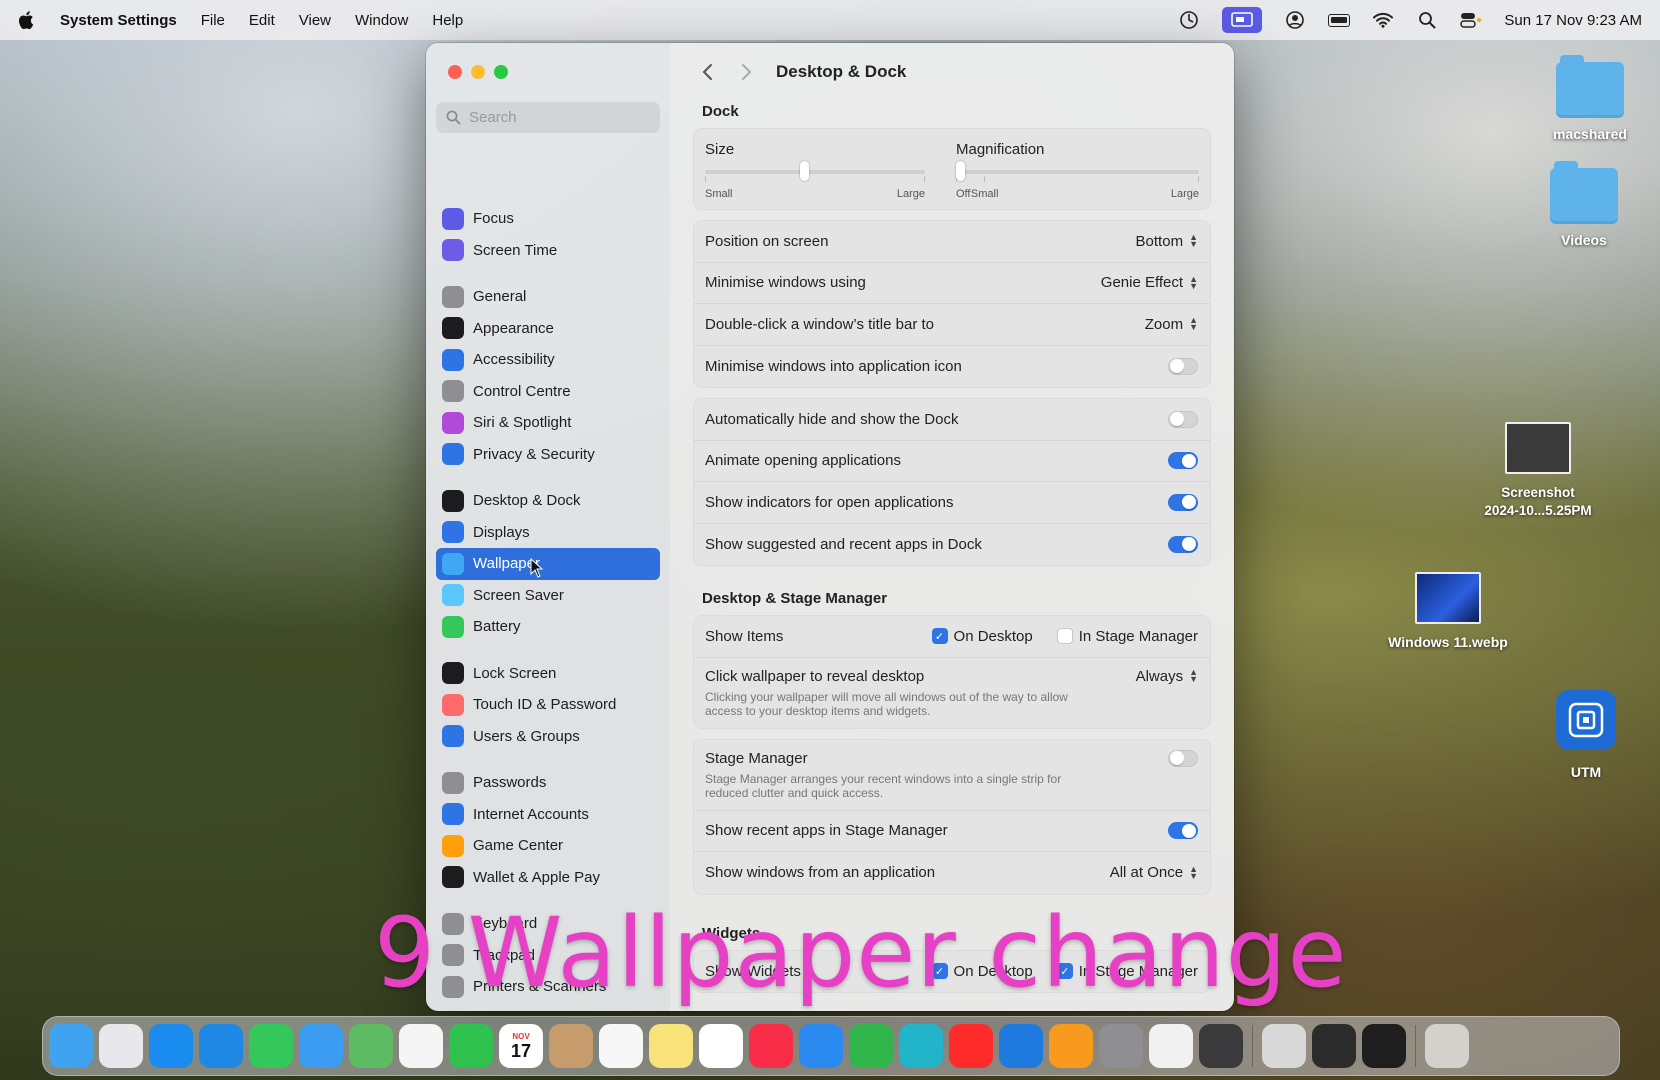 Image resolution: width=1660 pixels, height=1080 pixels. I want to click on forward-button, so click(746, 72).